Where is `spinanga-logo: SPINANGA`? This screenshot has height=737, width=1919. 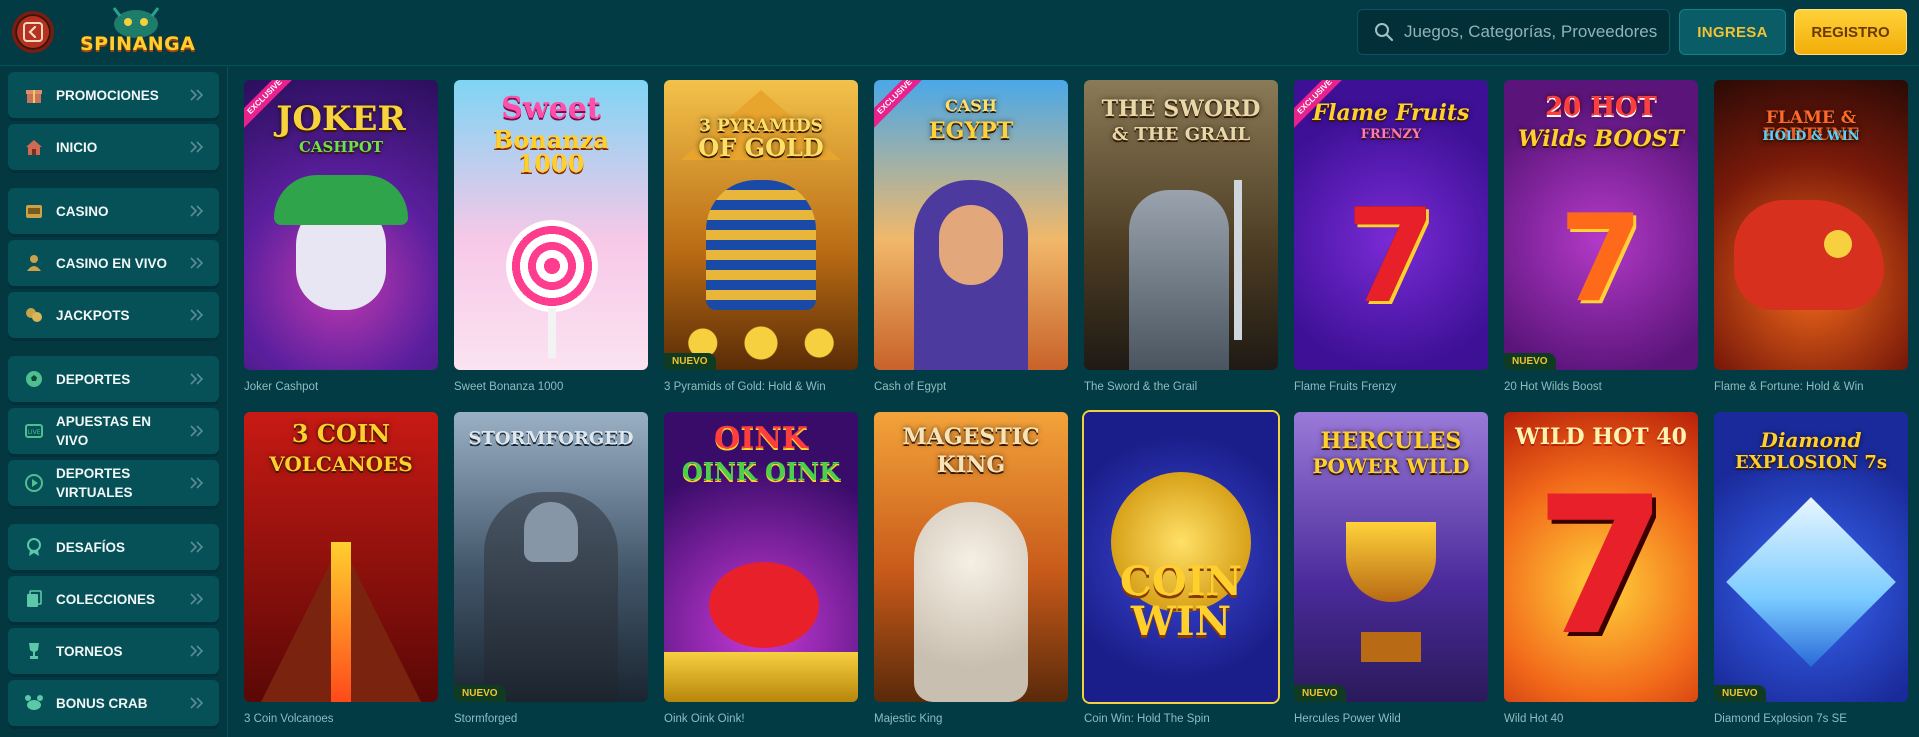
spinanga-logo: SPINANGA is located at coordinates (137, 34).